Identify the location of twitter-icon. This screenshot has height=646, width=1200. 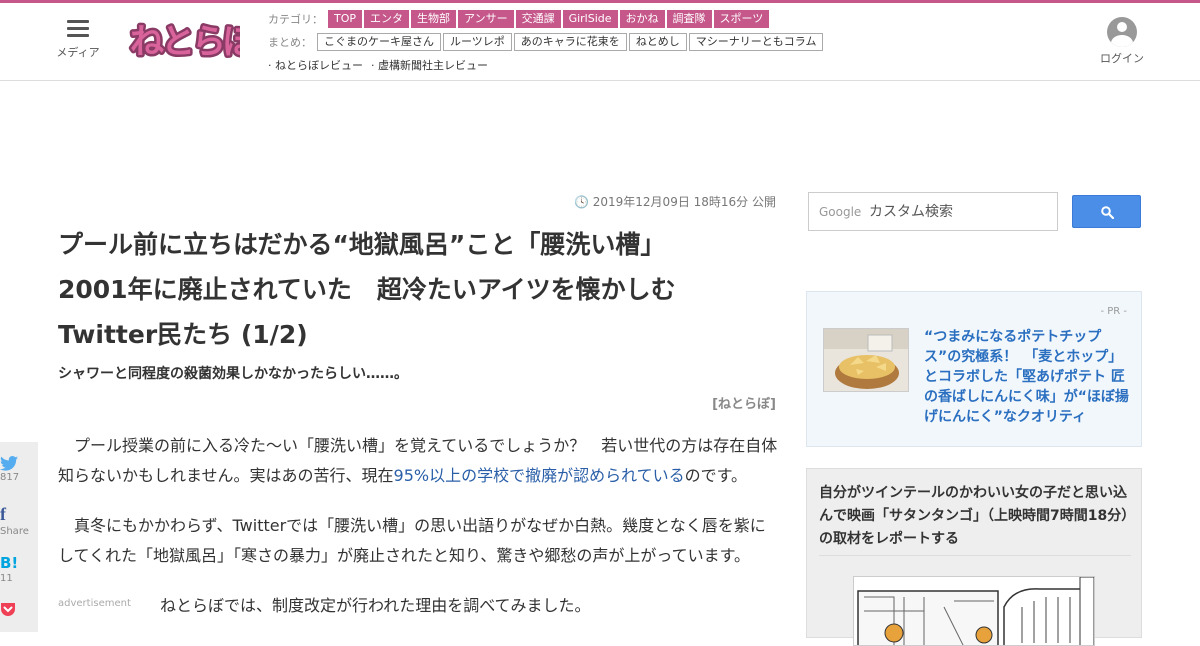
(9, 463).